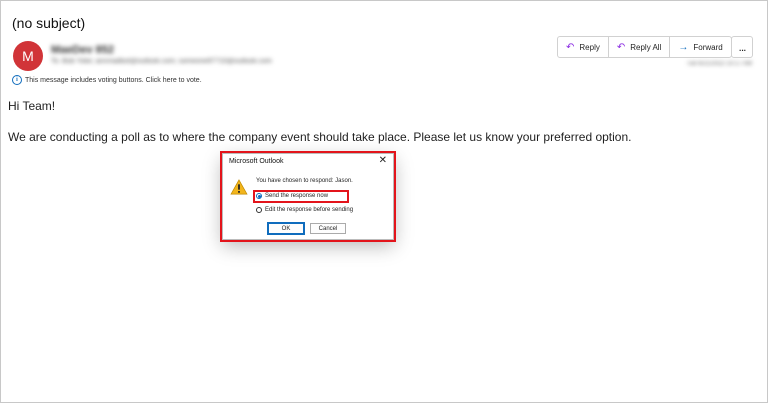  Describe the element at coordinates (309, 210) in the screenshot. I see `option-edit-response-label: Edit the response before sending` at that location.